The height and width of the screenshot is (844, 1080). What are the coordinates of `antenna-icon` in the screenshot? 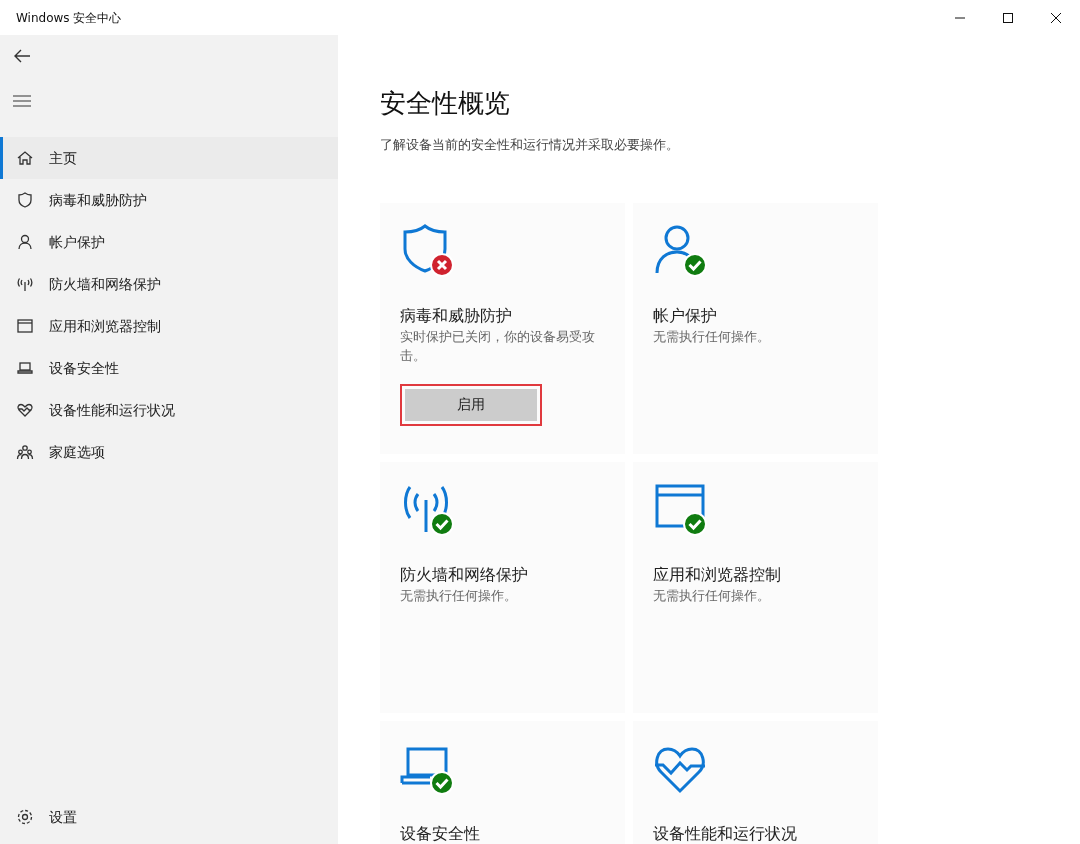 It's located at (25, 284).